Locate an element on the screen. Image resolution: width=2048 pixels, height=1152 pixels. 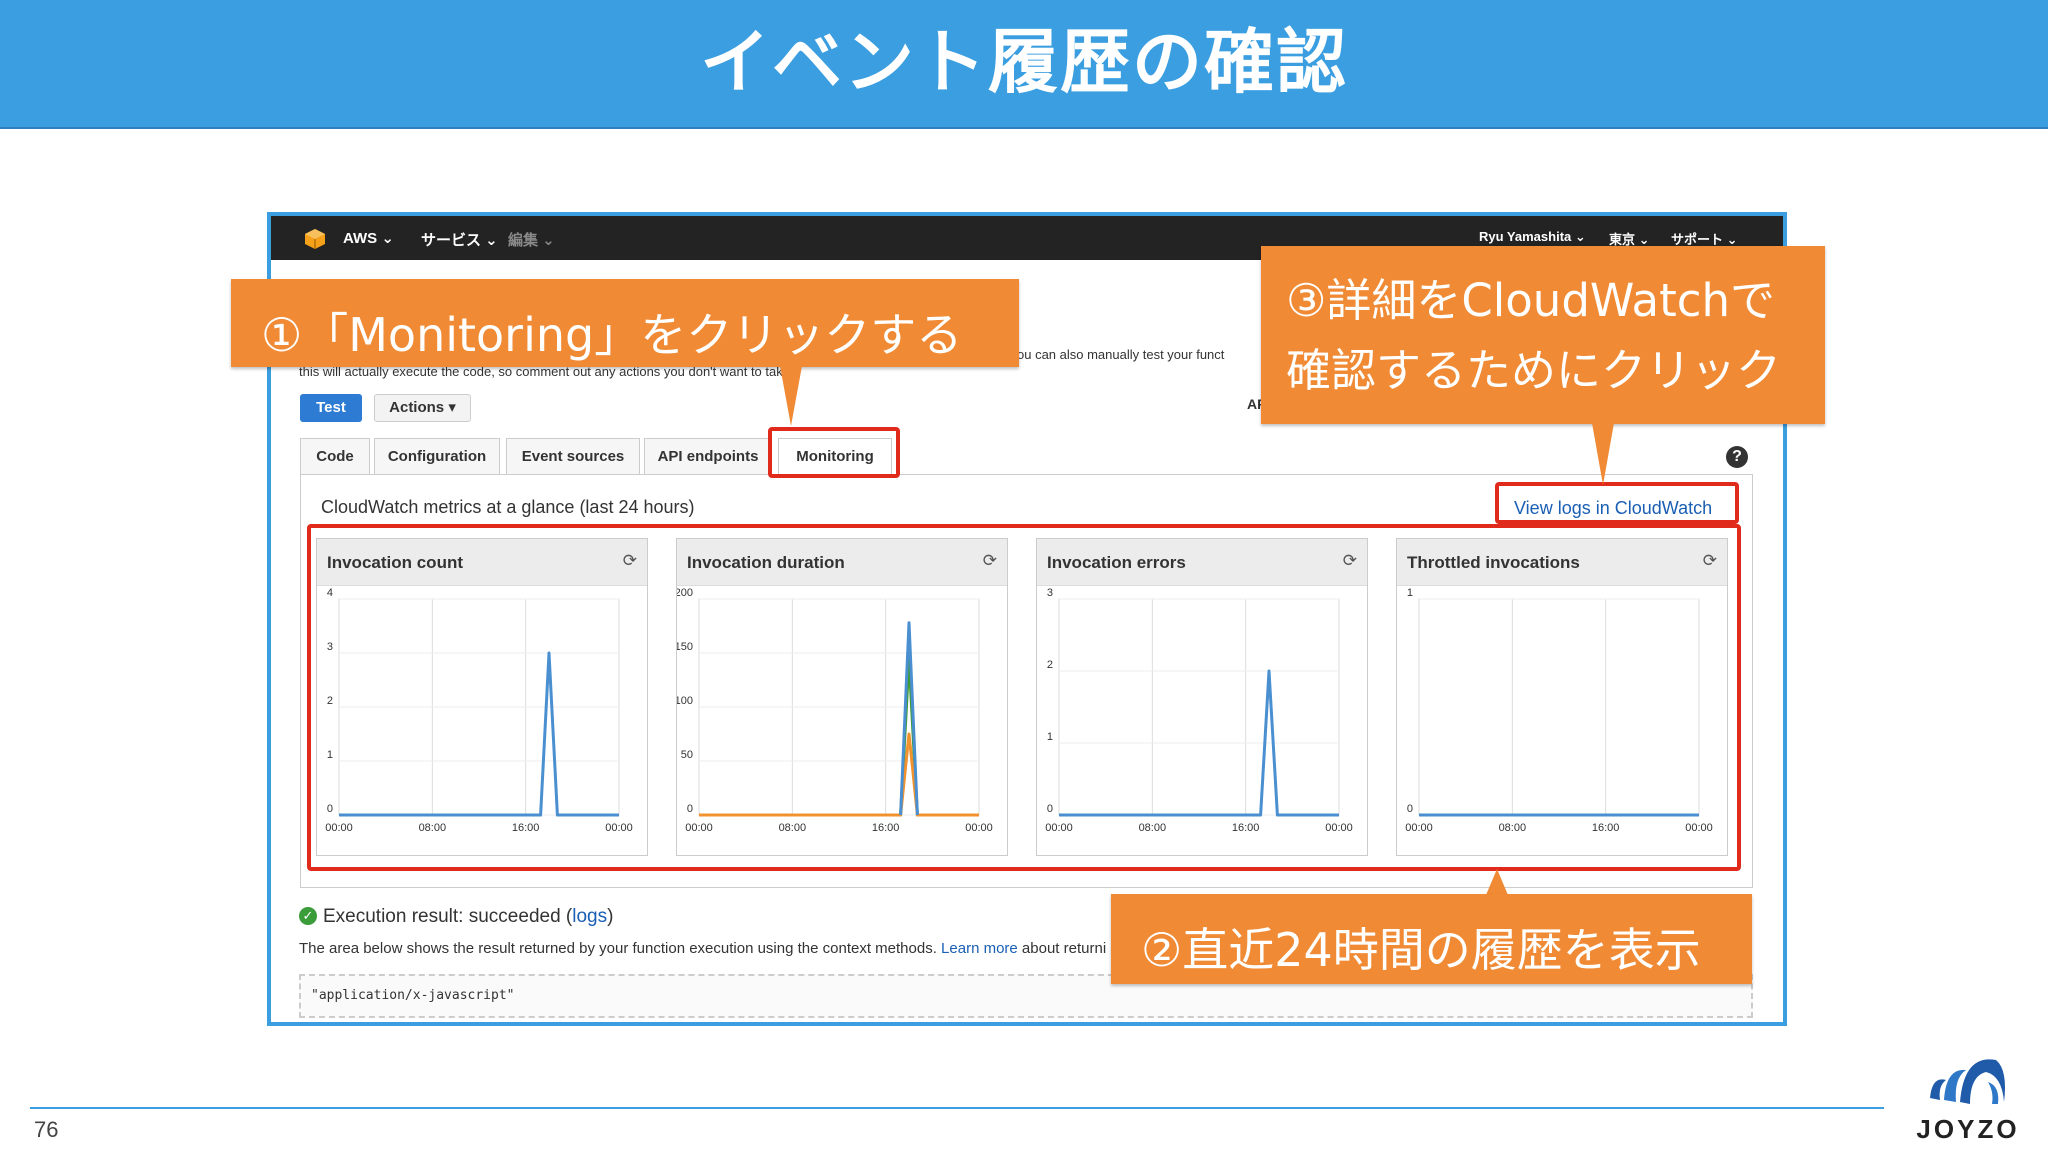
tab-code: Code is located at coordinates (335, 456).